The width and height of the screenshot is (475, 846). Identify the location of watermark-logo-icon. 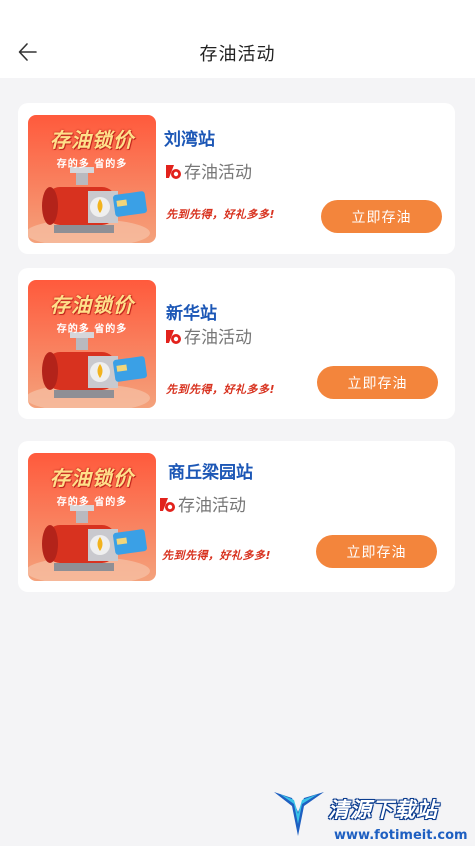
(299, 814).